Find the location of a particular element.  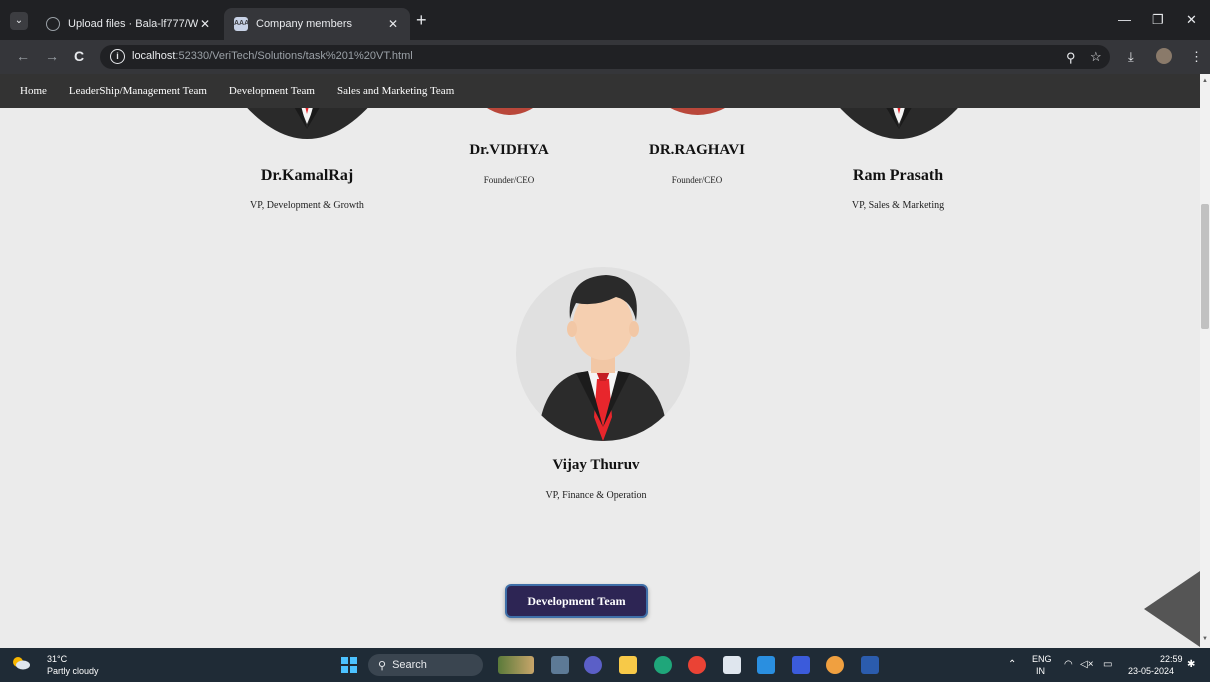

back-arrow-icon: ← is located at coordinates (23, 56).